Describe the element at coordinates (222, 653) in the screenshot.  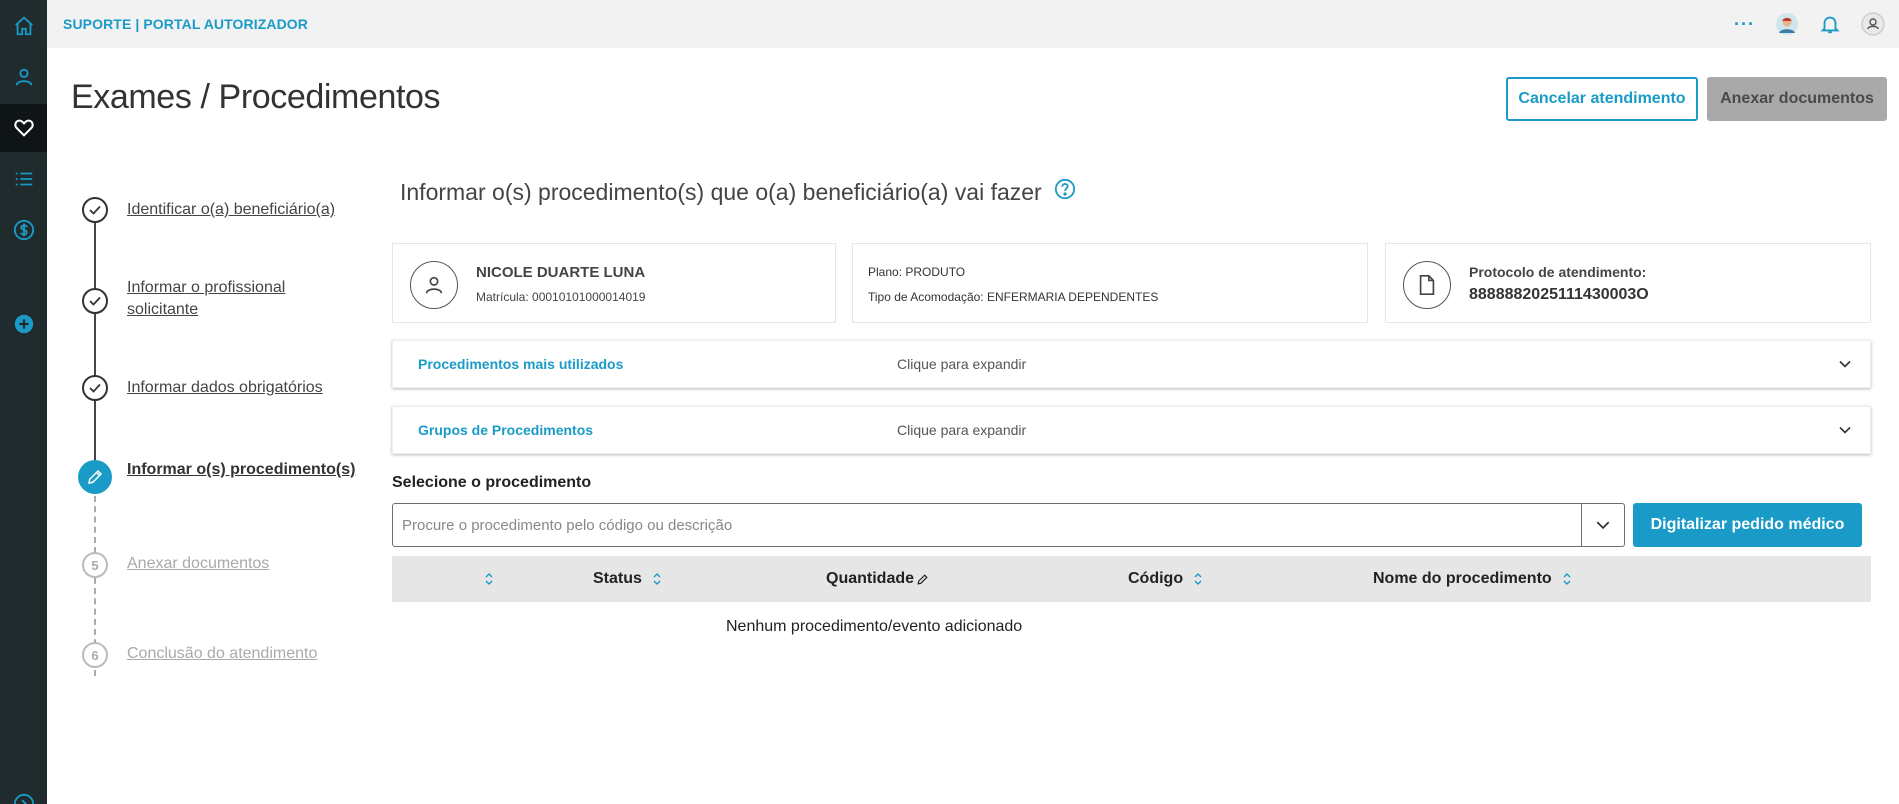
I see `step-label: Conclusão do atendimento` at that location.